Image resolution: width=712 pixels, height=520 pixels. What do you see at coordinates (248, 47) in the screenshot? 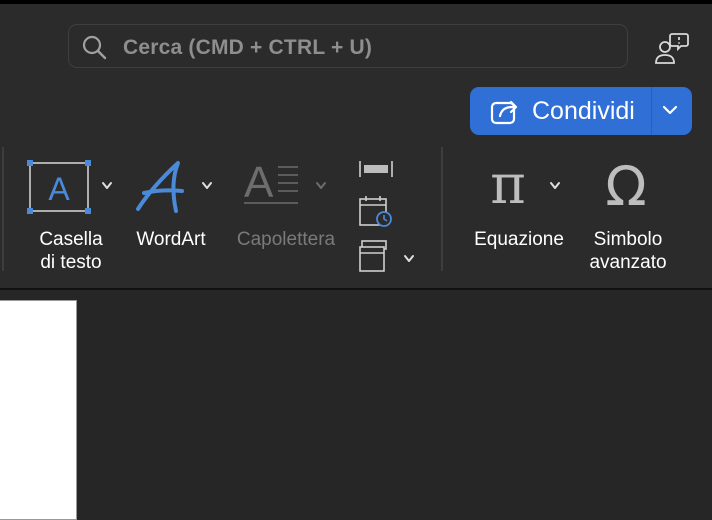
I see `search-placeholder: Cerca (CMD + CTRL + U)` at bounding box center [248, 47].